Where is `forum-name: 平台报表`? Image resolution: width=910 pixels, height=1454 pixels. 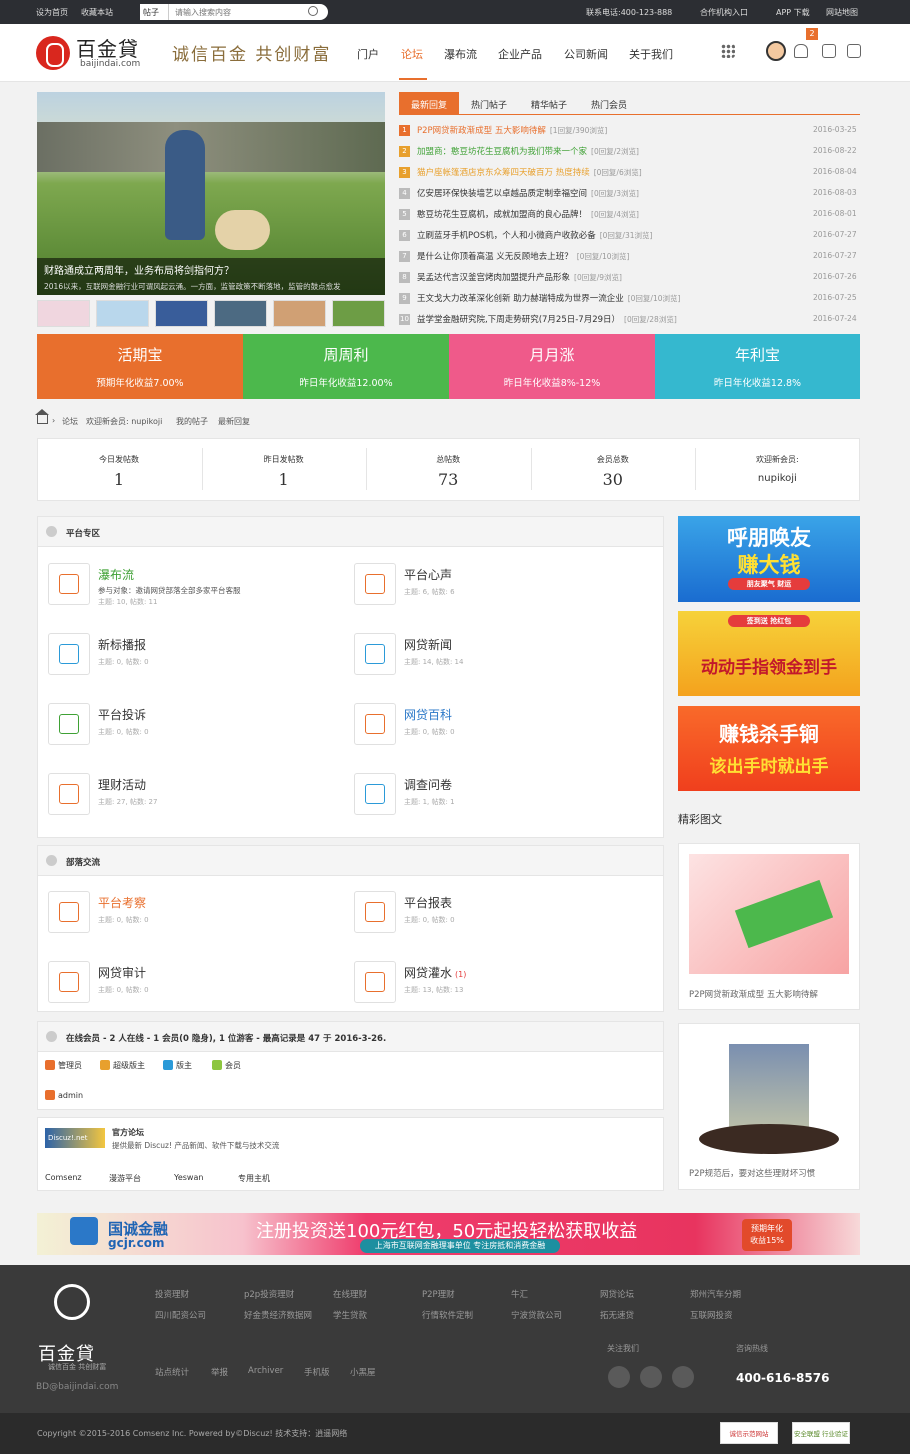 forum-name: 平台报表 is located at coordinates (428, 902).